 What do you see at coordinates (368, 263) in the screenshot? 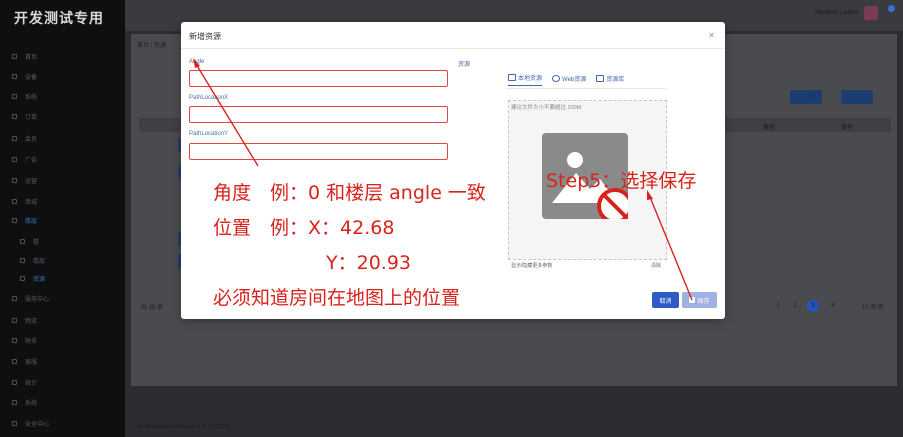
I see `annotation-position-y: Y：20.93` at bounding box center [368, 263].